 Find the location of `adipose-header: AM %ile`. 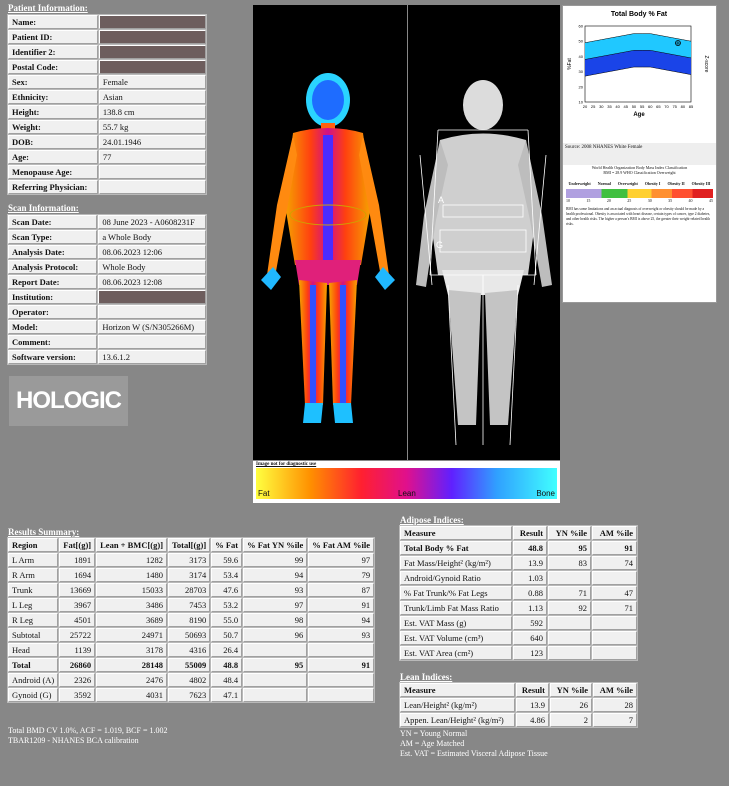

adipose-header: AM %ile is located at coordinates (614, 533).